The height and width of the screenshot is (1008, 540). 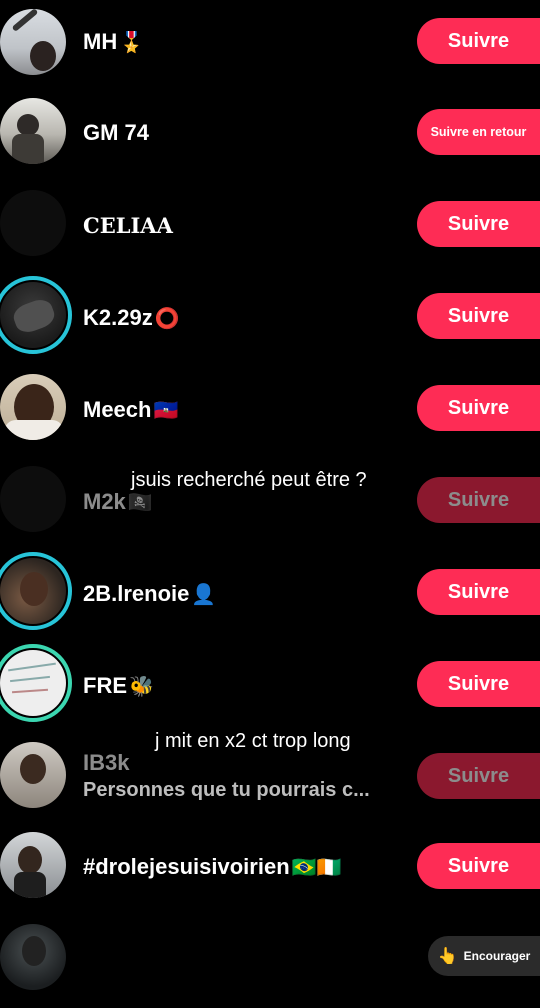 I want to click on account-name: M2k 🏴‍☠️, so click(x=118, y=502).